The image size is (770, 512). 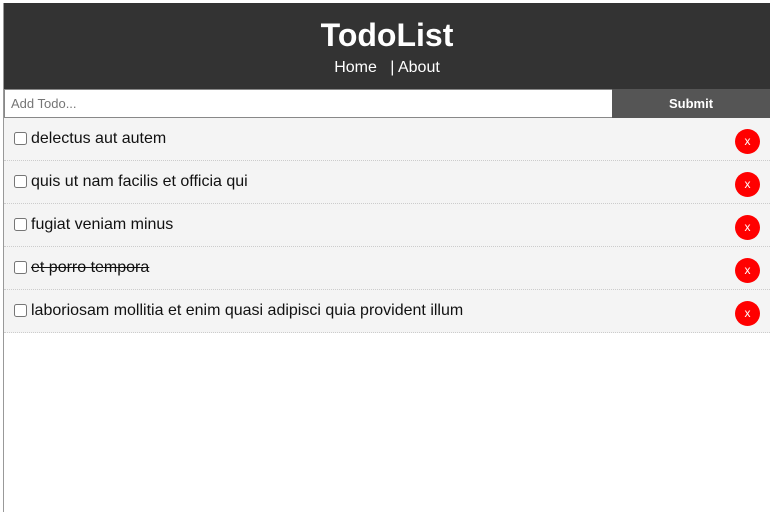 I want to click on app-title: TodoList, so click(x=387, y=35).